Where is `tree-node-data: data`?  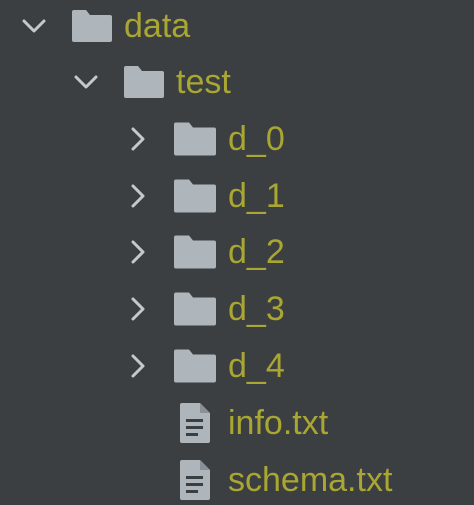 tree-node-data: data is located at coordinates (237, 27).